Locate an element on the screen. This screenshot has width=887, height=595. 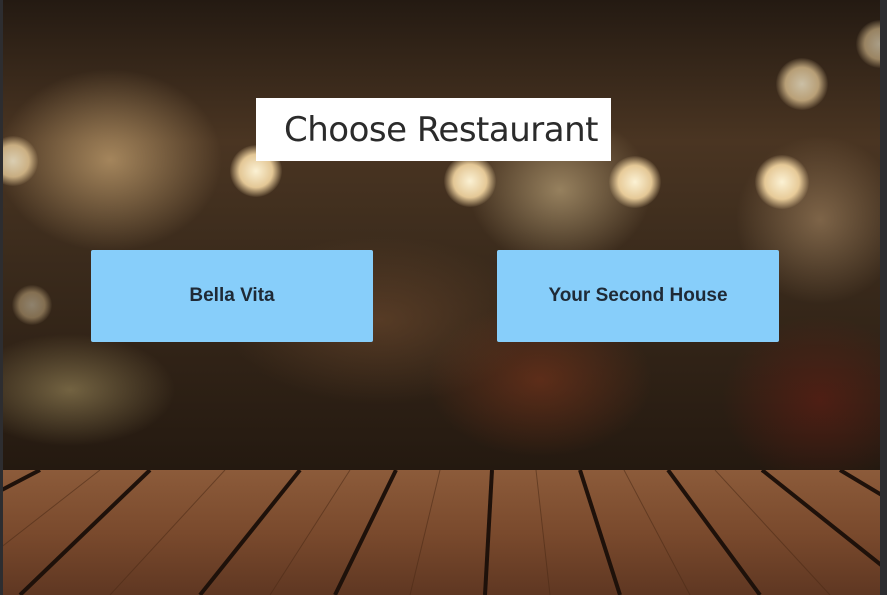
window-left-edge is located at coordinates (1, 297).